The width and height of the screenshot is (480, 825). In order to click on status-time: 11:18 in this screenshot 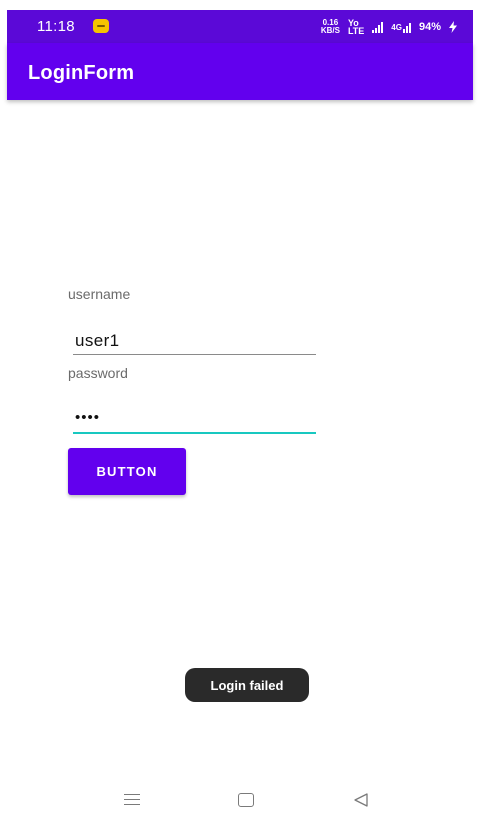, I will do `click(56, 26)`.